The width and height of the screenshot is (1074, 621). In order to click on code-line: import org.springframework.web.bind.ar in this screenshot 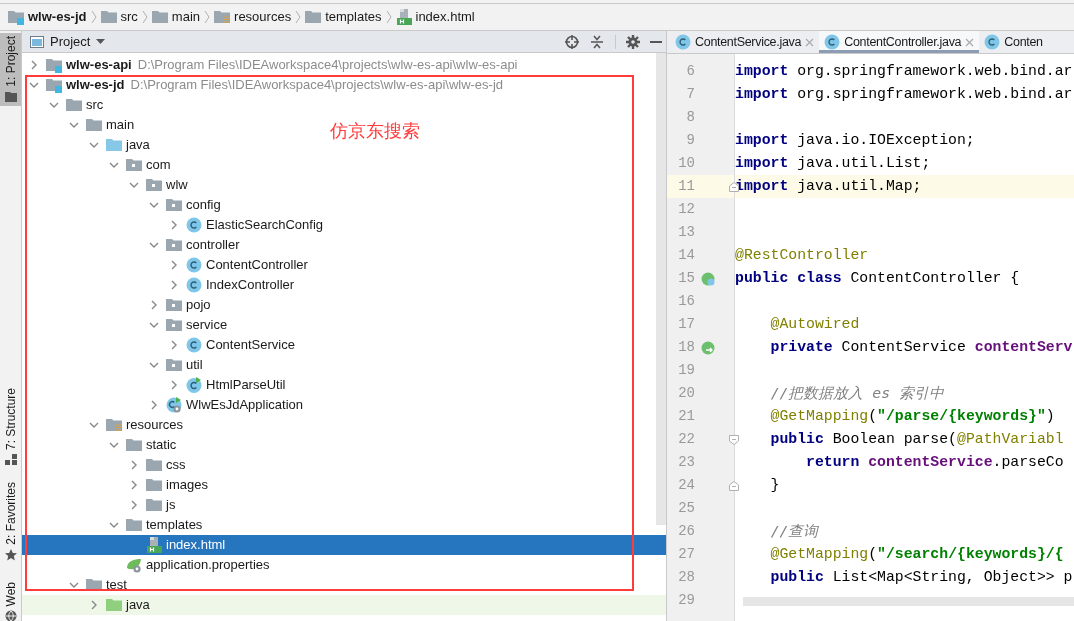, I will do `click(904, 72)`.